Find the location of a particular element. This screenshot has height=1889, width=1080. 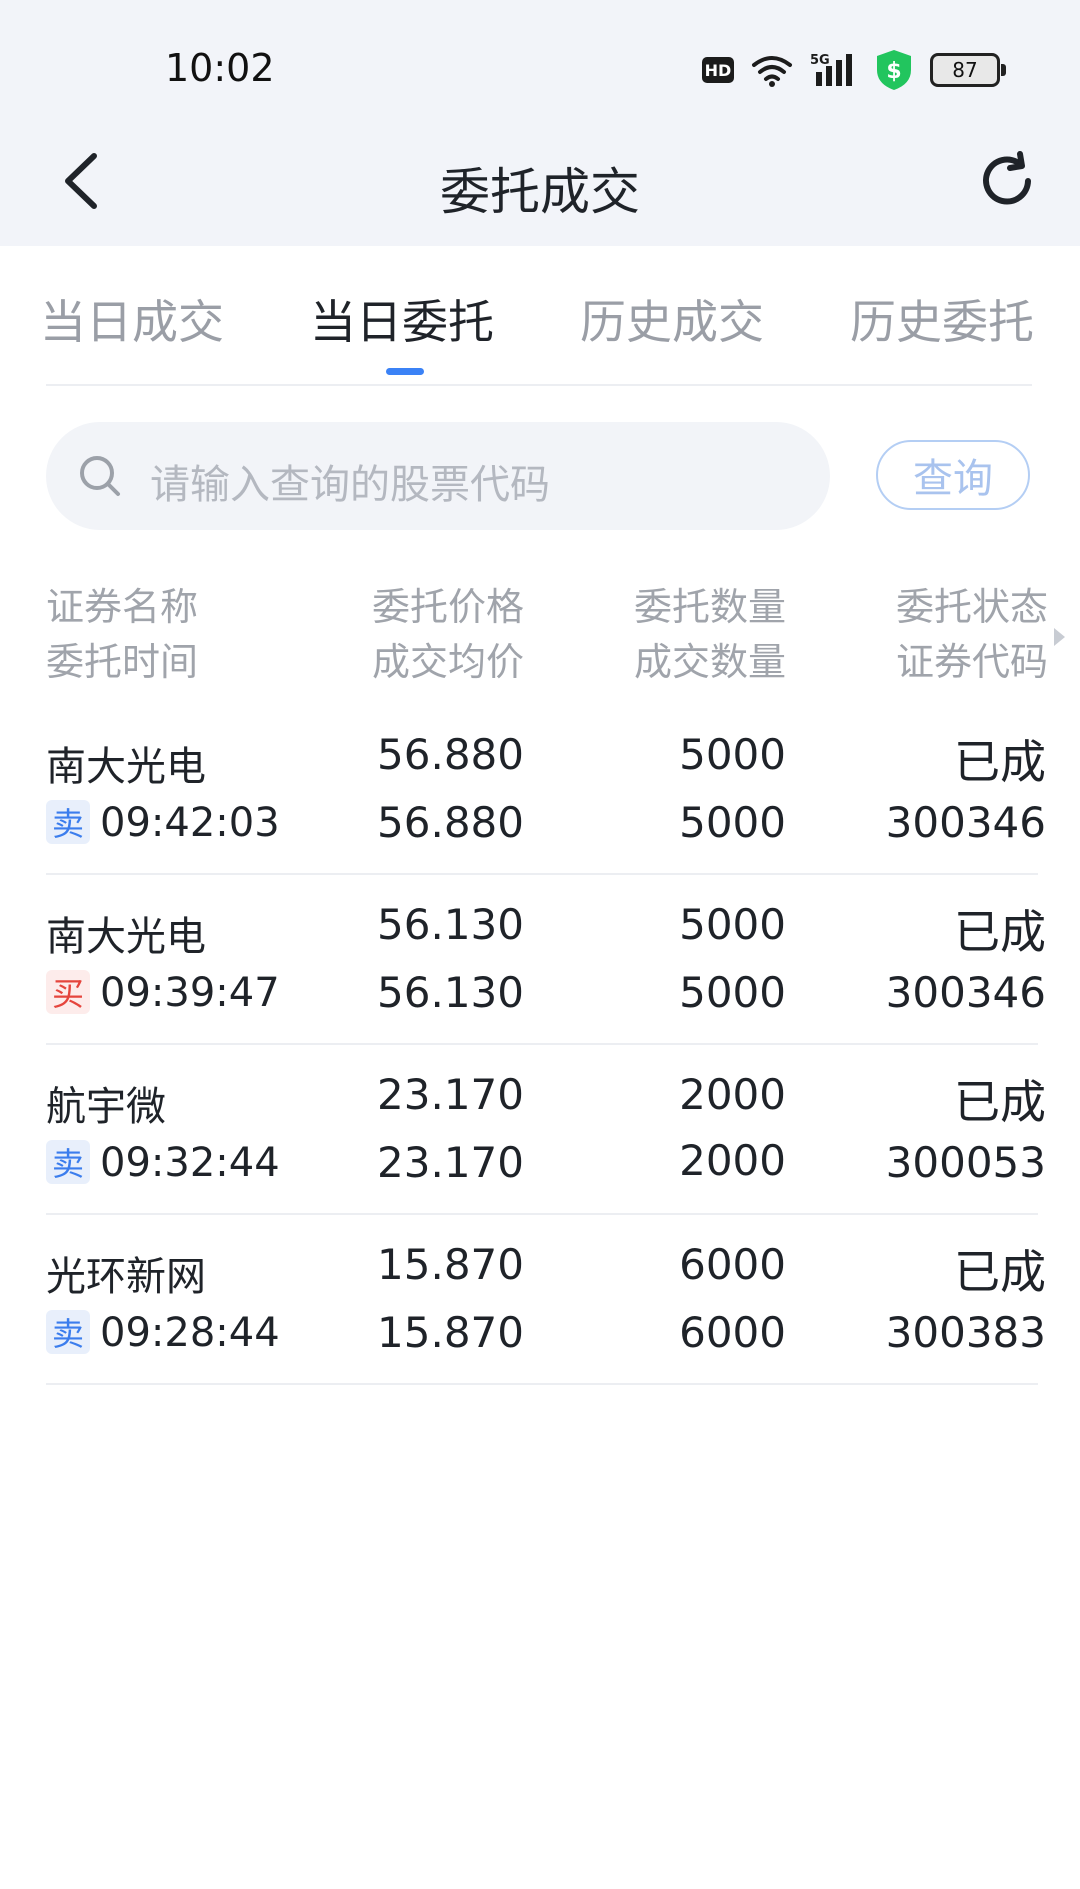

column-header-qty-label: 委托数量 is located at coordinates (709, 607).